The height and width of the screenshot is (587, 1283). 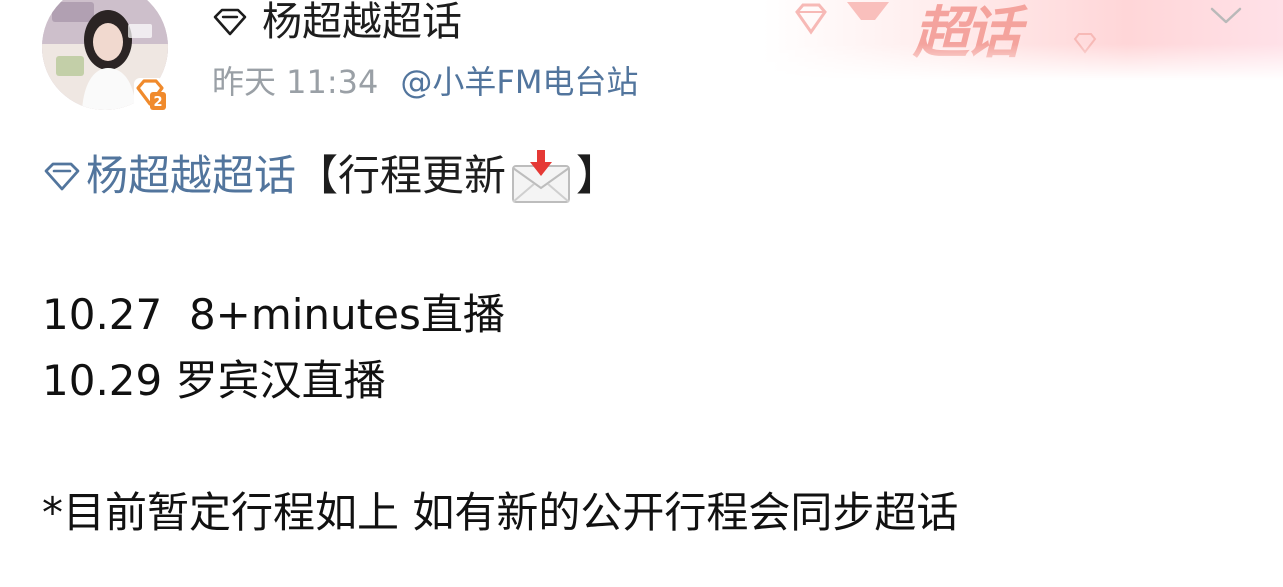 I want to click on post-title: 行程更新, so click(x=422, y=175).